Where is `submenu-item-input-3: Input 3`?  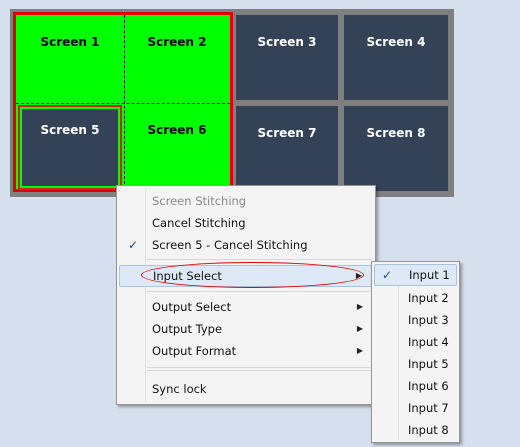 submenu-item-input-3: Input 3 is located at coordinates (415, 320).